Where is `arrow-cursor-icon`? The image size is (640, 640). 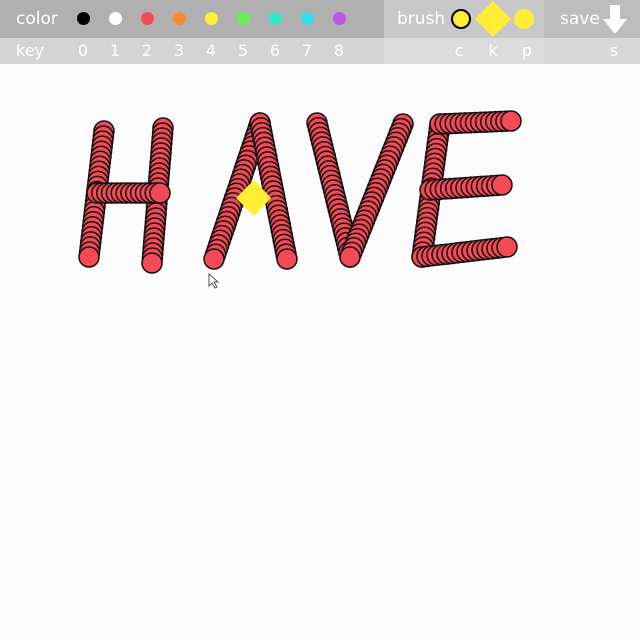 arrow-cursor-icon is located at coordinates (214, 280).